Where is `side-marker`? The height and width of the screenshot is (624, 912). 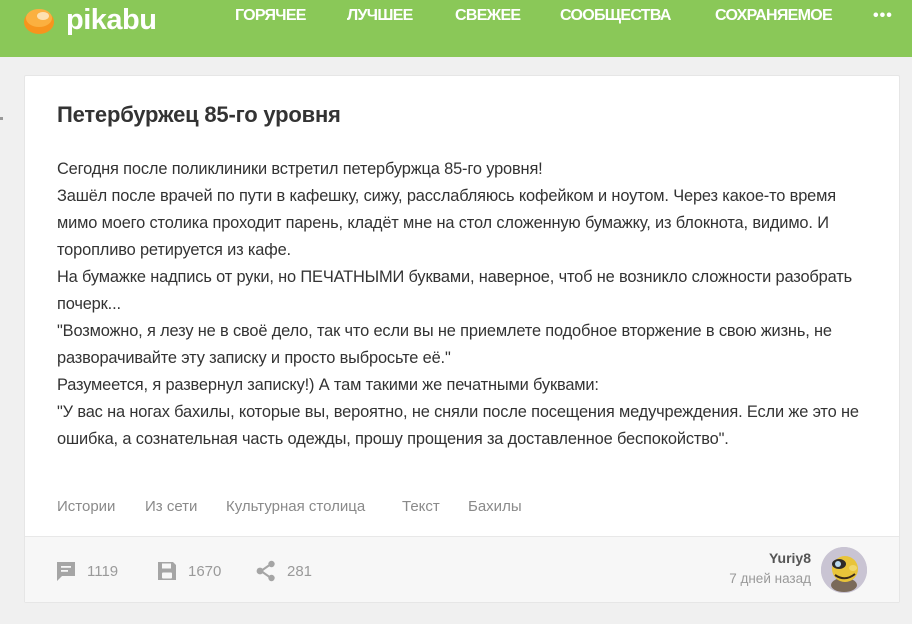 side-marker is located at coordinates (1, 118).